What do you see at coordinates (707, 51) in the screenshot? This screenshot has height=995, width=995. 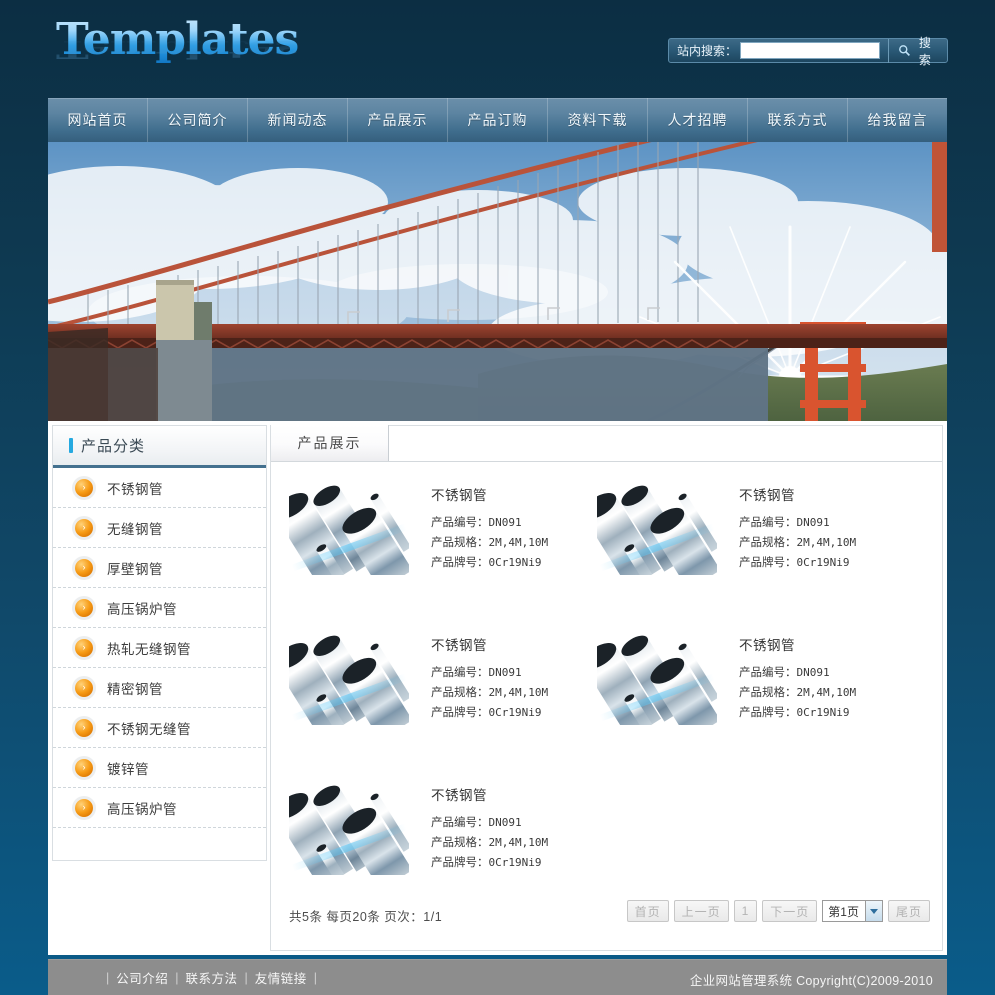 I see `search-label: 站内搜索：` at bounding box center [707, 51].